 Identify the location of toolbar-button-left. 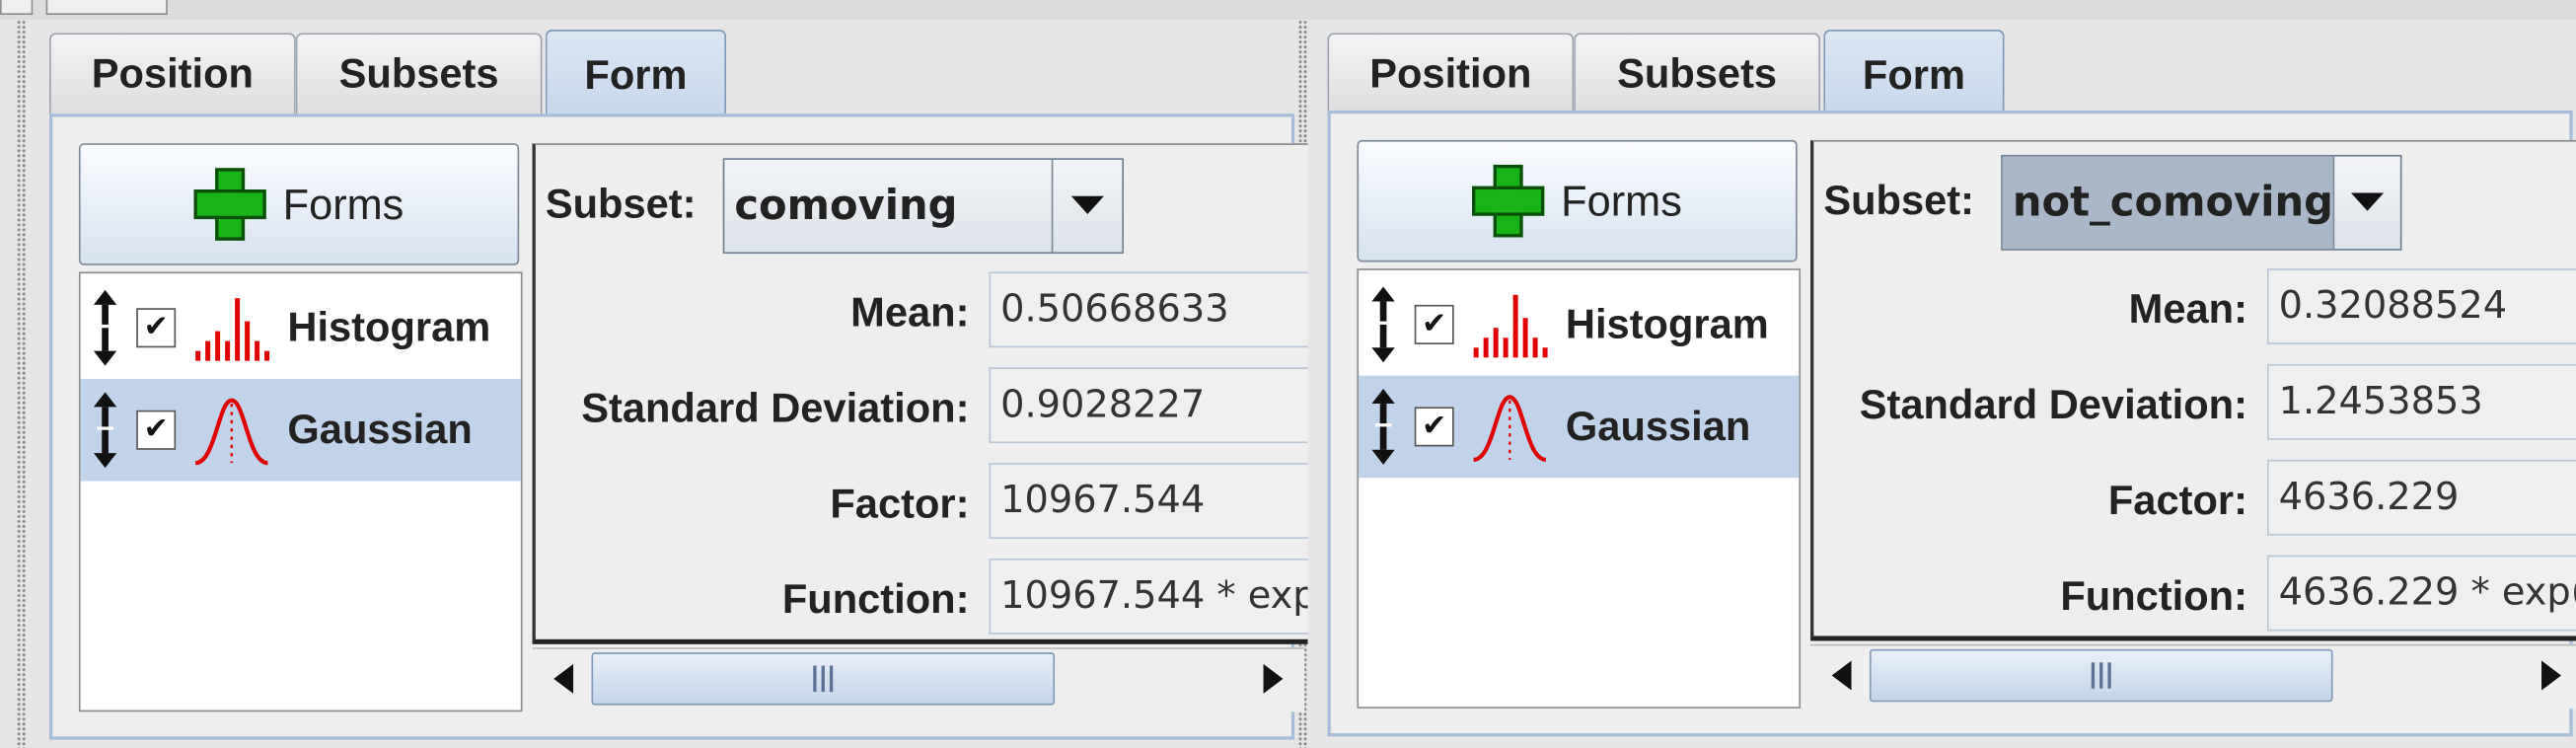
(17, 8).